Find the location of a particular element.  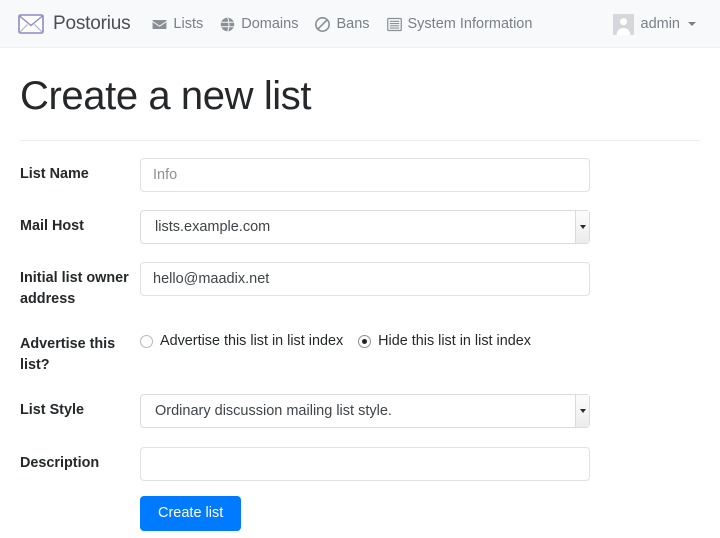

label-mail-host: Mail Host is located at coordinates (52, 226).